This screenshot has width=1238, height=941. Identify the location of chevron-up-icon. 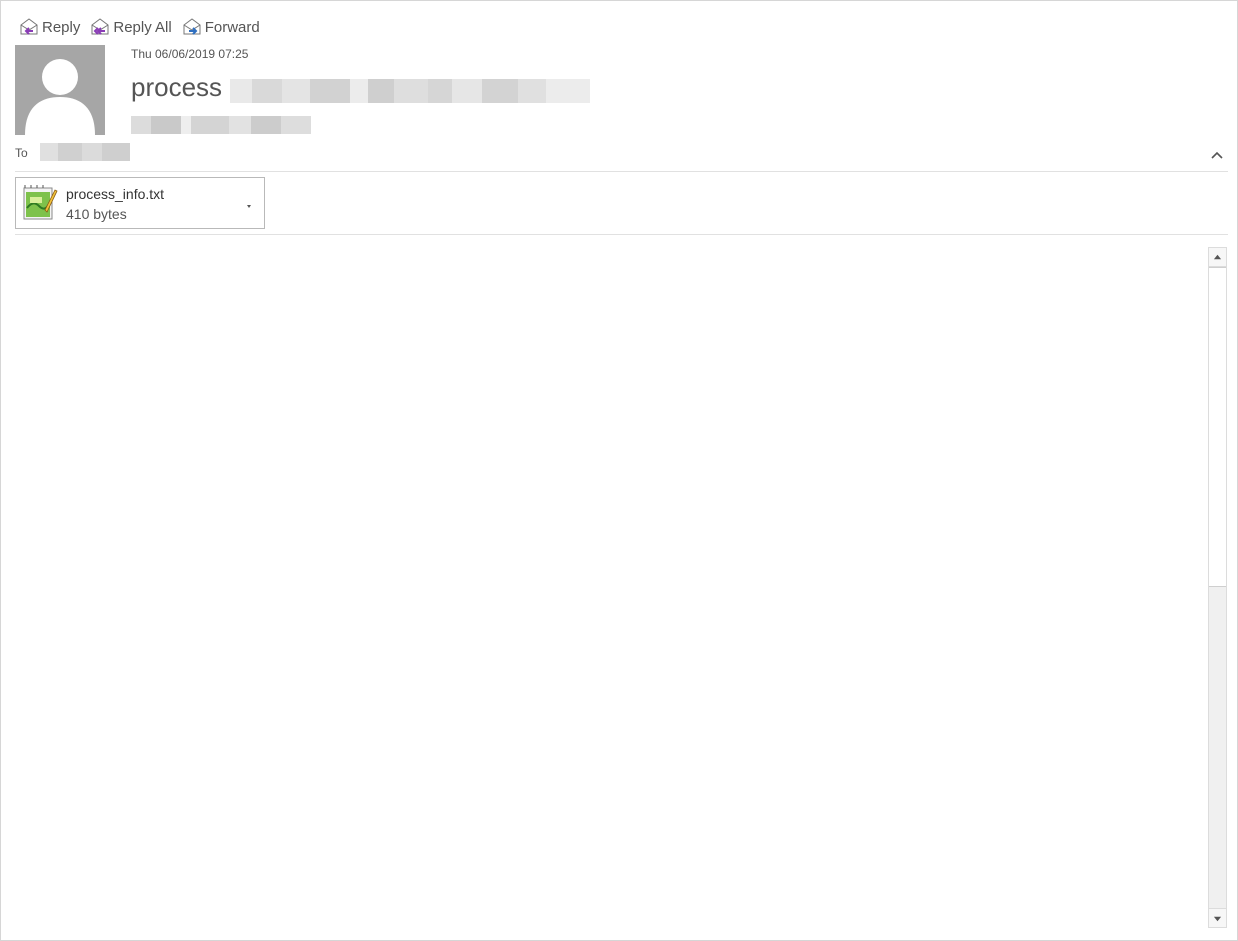
(1217, 155).